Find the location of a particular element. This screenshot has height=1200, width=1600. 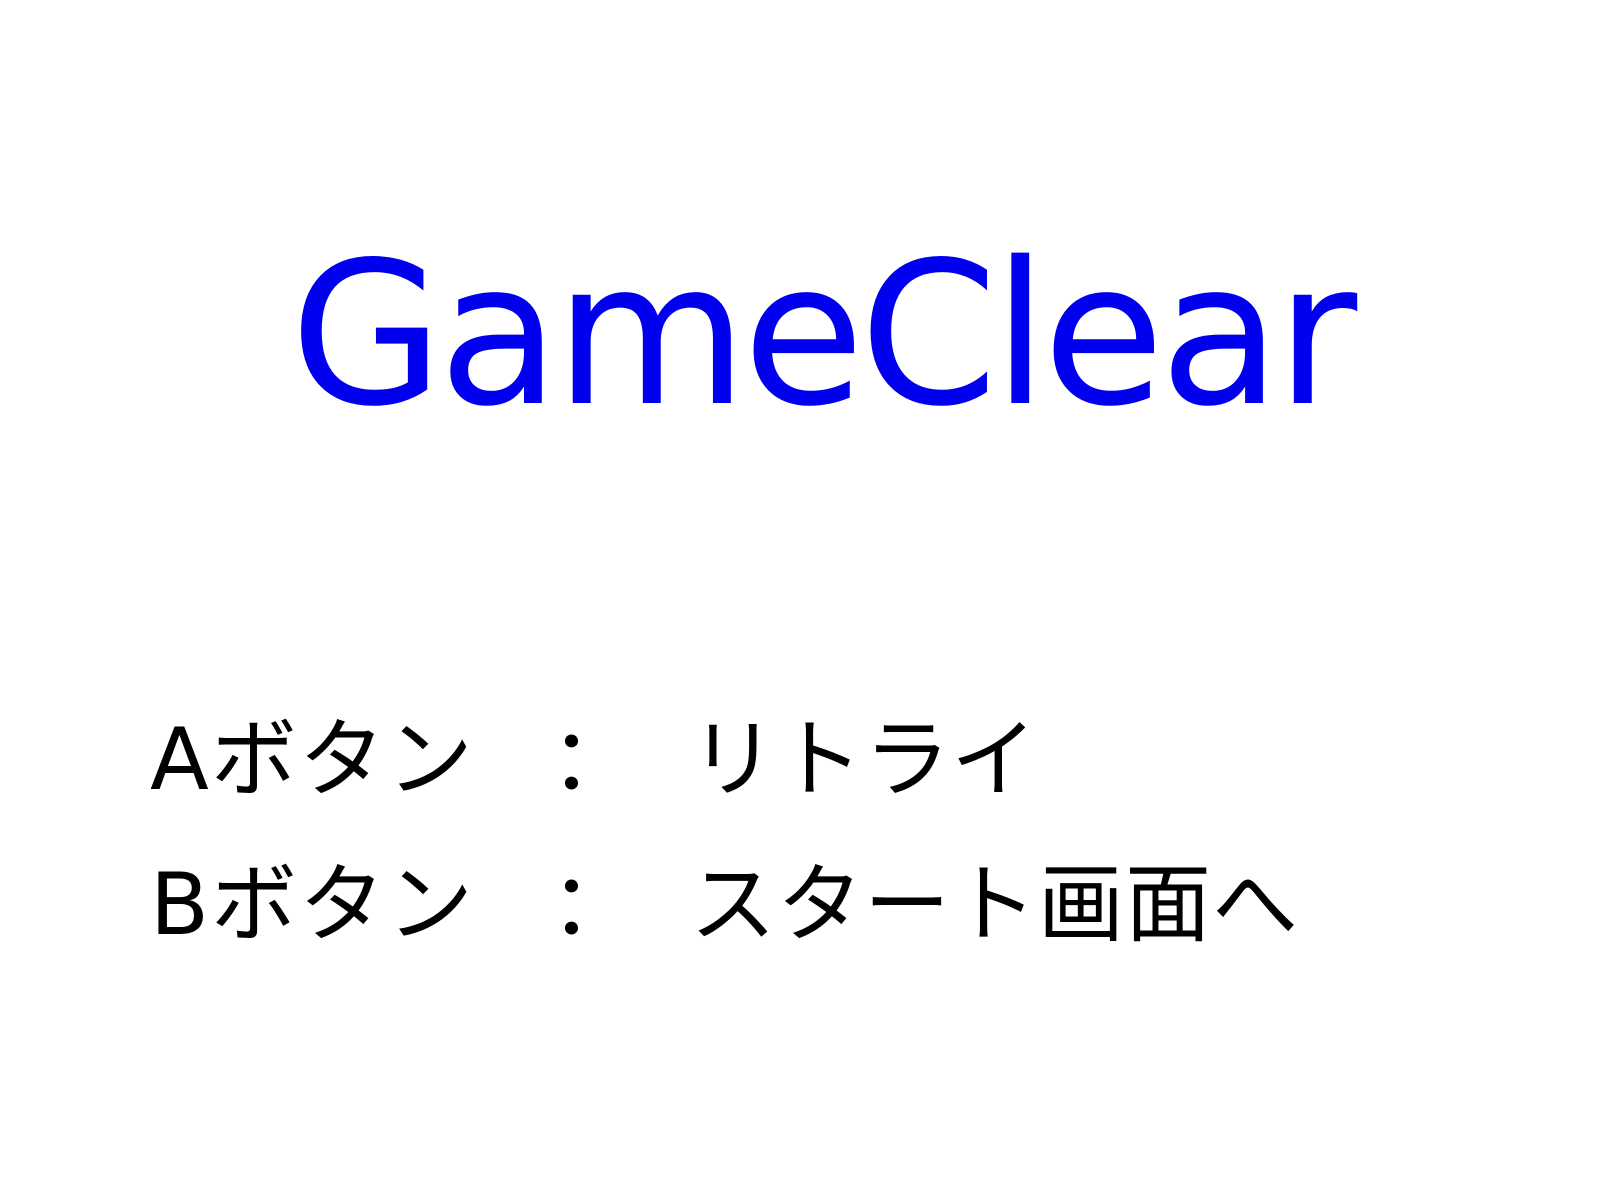

control-row-start-screen: Bボタン ： スタート画面へ is located at coordinates (760, 905).